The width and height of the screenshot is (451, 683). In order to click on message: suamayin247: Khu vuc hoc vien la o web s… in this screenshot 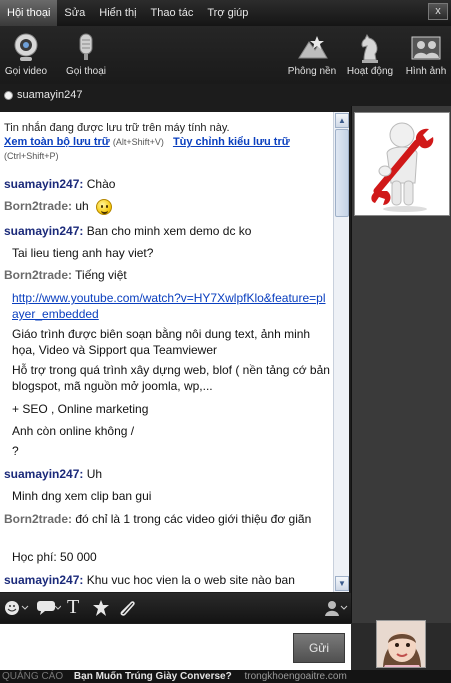, I will do `click(167, 580)`.